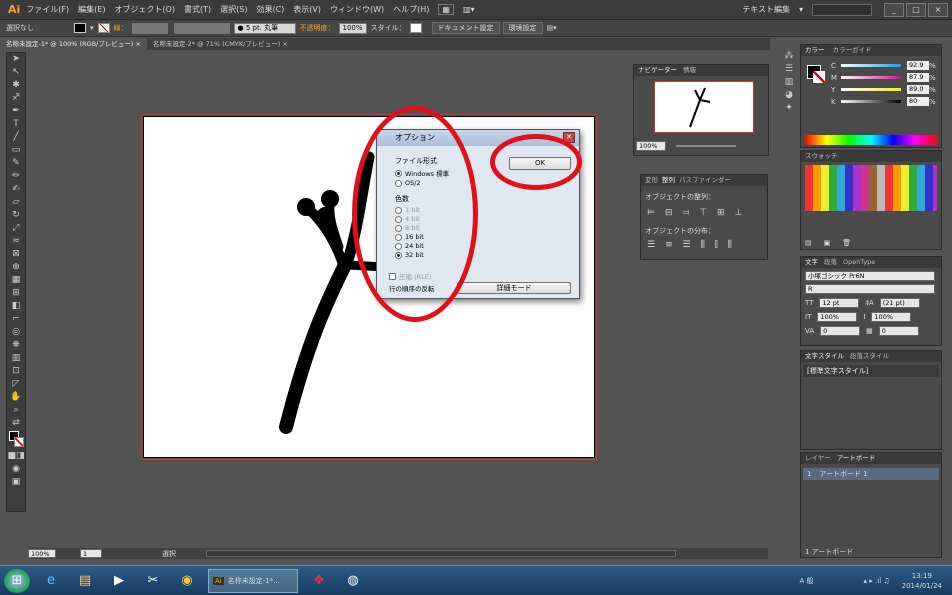 This screenshot has height=595, width=952. I want to click on document-setup-button: ドキュメント設定, so click(465, 28).